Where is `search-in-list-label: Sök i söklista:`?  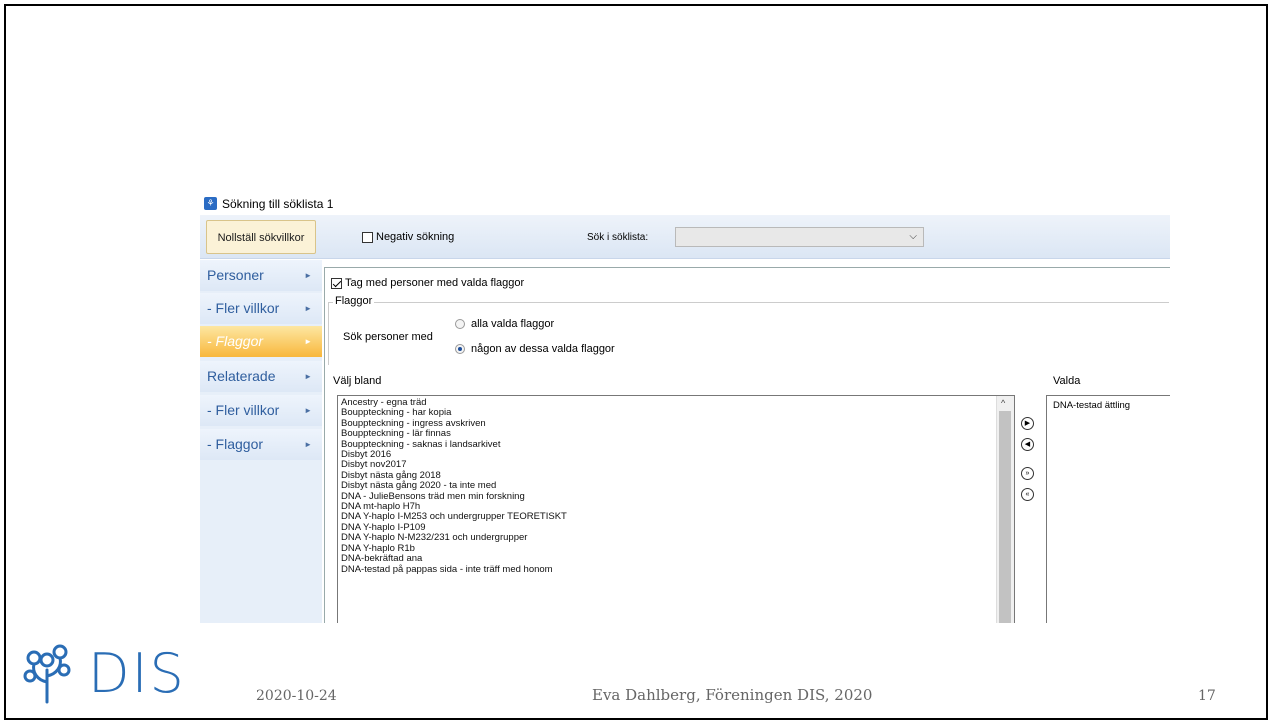 search-in-list-label: Sök i söklista: is located at coordinates (618, 237).